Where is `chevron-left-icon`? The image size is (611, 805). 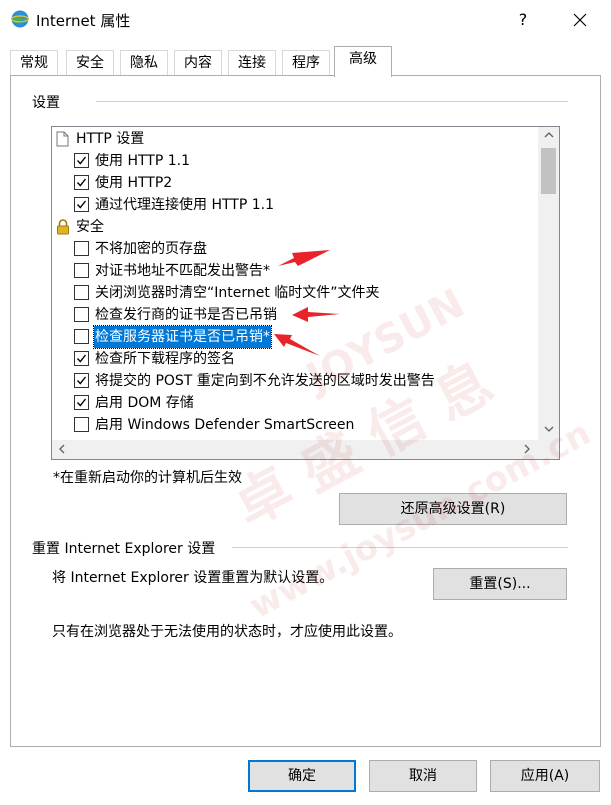 chevron-left-icon is located at coordinates (62, 449).